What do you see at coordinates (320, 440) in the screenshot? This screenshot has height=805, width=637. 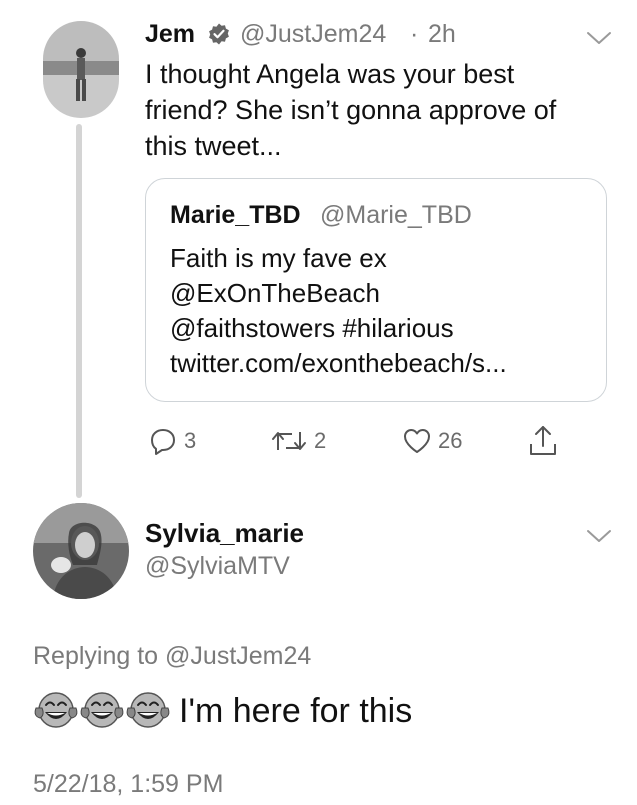 I see `retweet-count: 2` at bounding box center [320, 440].